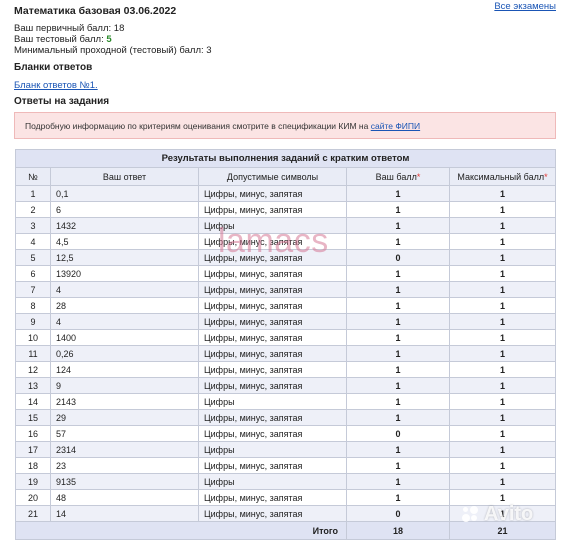  Describe the element at coordinates (285, 401) in the screenshot. I see `table-row: 14 2143 Цифры 1 1` at that location.